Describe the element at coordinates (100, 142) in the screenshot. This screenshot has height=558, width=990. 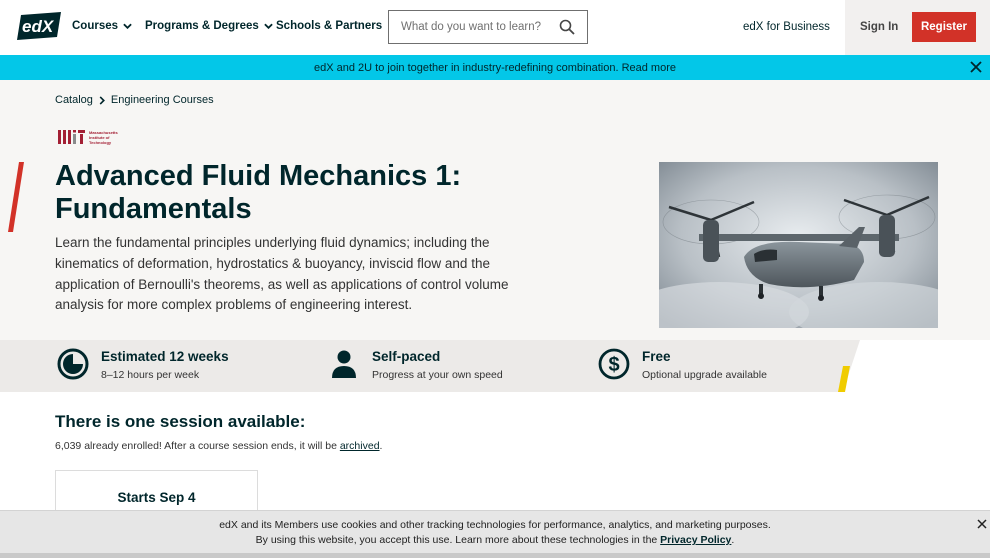
I see `svg-text: Technology` at that location.